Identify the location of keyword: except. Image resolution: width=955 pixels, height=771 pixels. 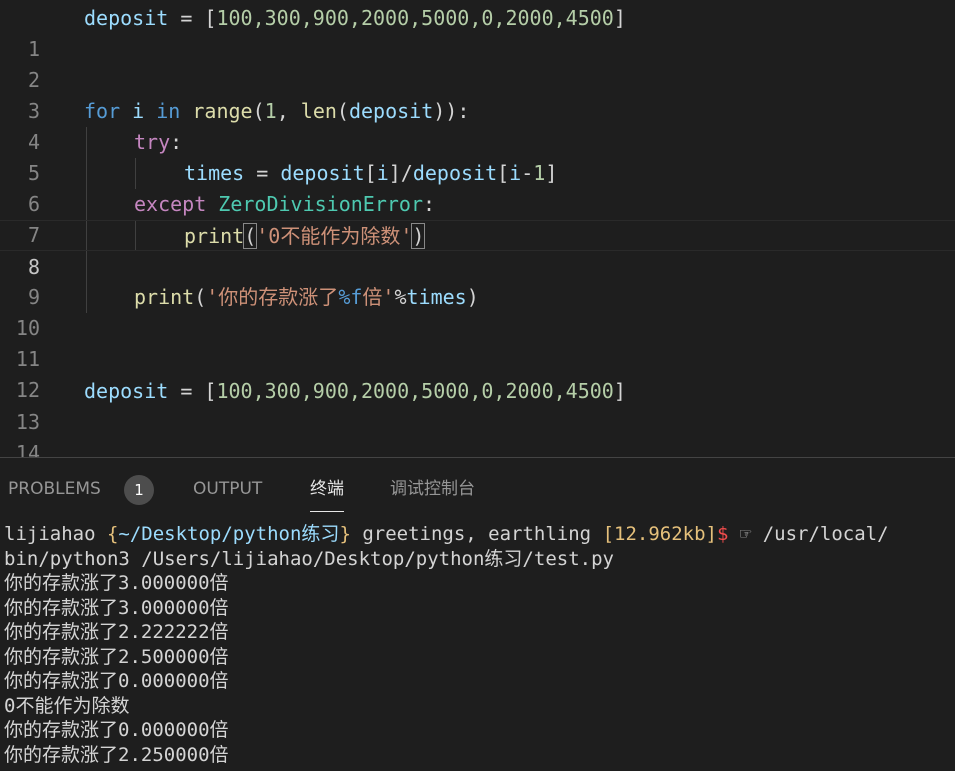
(170, 204).